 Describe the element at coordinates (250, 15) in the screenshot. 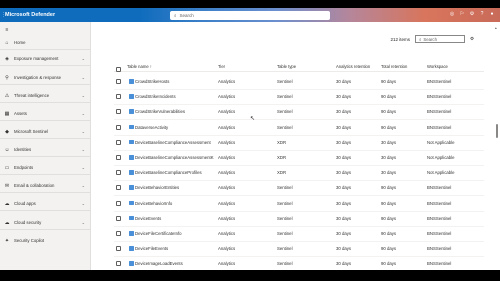

I see `global-search-input: ⌕ Search` at that location.